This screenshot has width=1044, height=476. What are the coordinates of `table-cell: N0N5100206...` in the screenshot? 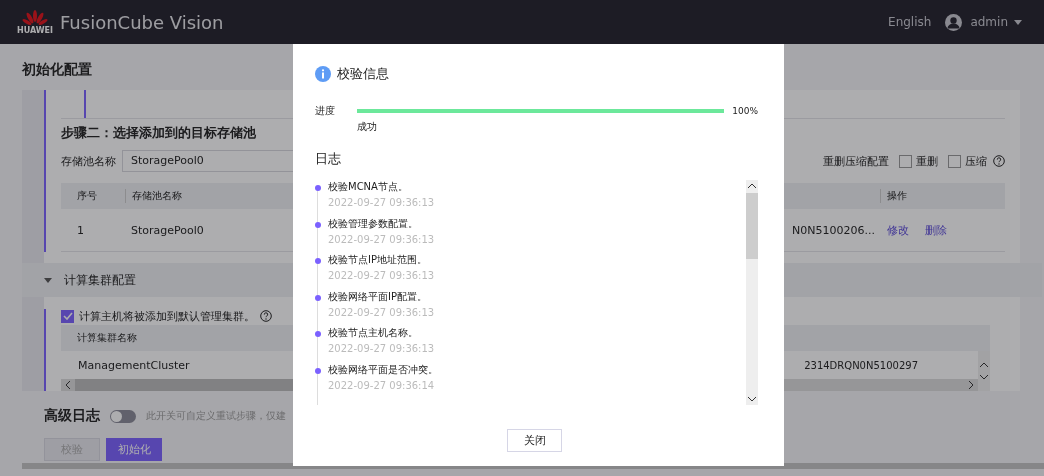 It's located at (833, 230).